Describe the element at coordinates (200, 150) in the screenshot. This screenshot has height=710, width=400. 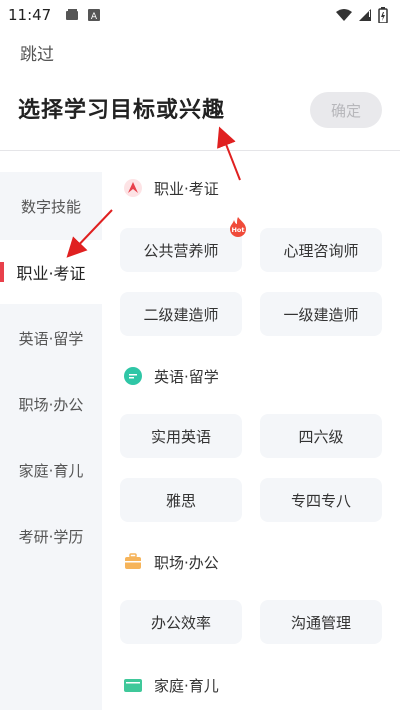
I see `header-divider` at that location.